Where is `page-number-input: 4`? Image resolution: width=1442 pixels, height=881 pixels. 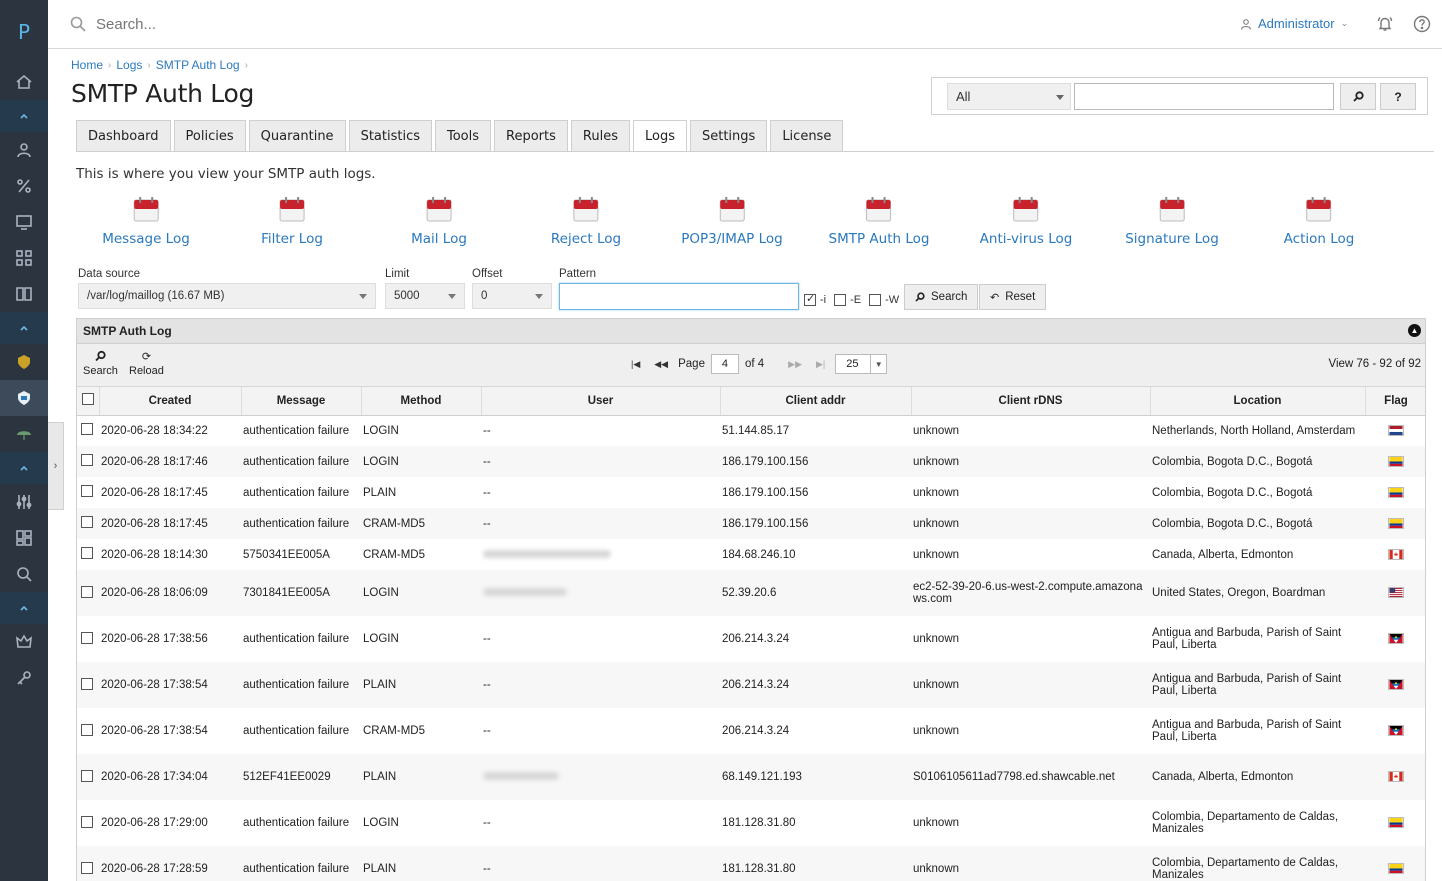 page-number-input: 4 is located at coordinates (724, 364).